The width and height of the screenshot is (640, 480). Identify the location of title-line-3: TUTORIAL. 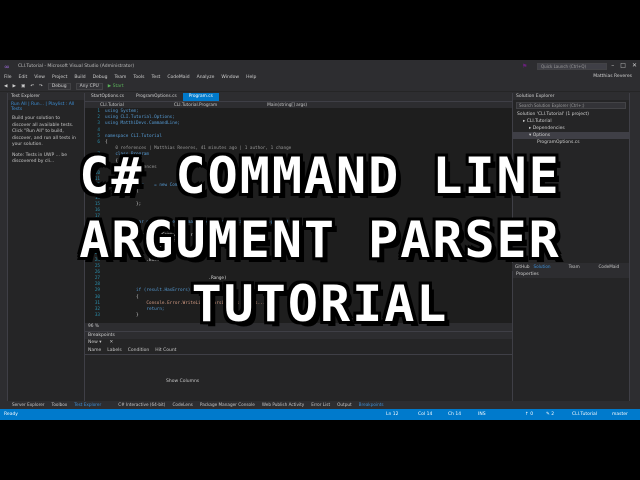
(320, 304).